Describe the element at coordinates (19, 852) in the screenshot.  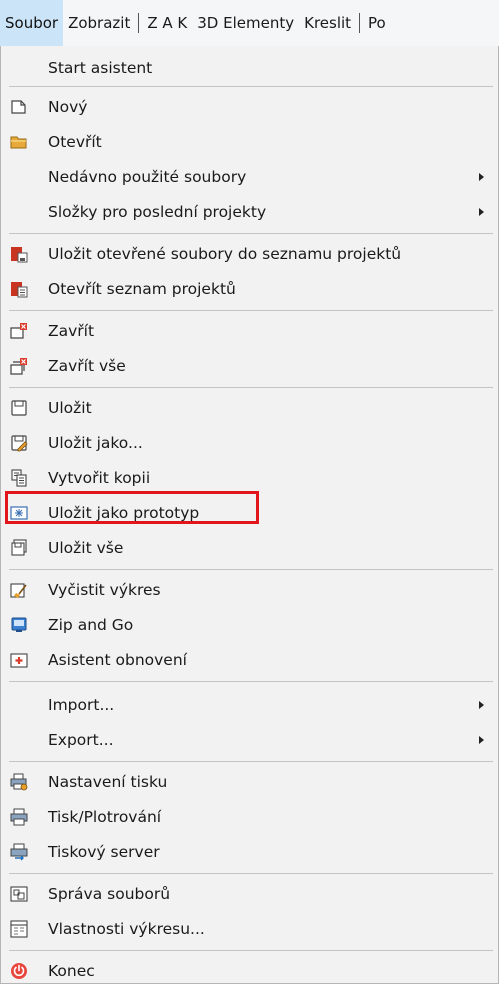
I see `print-server-icon` at that location.